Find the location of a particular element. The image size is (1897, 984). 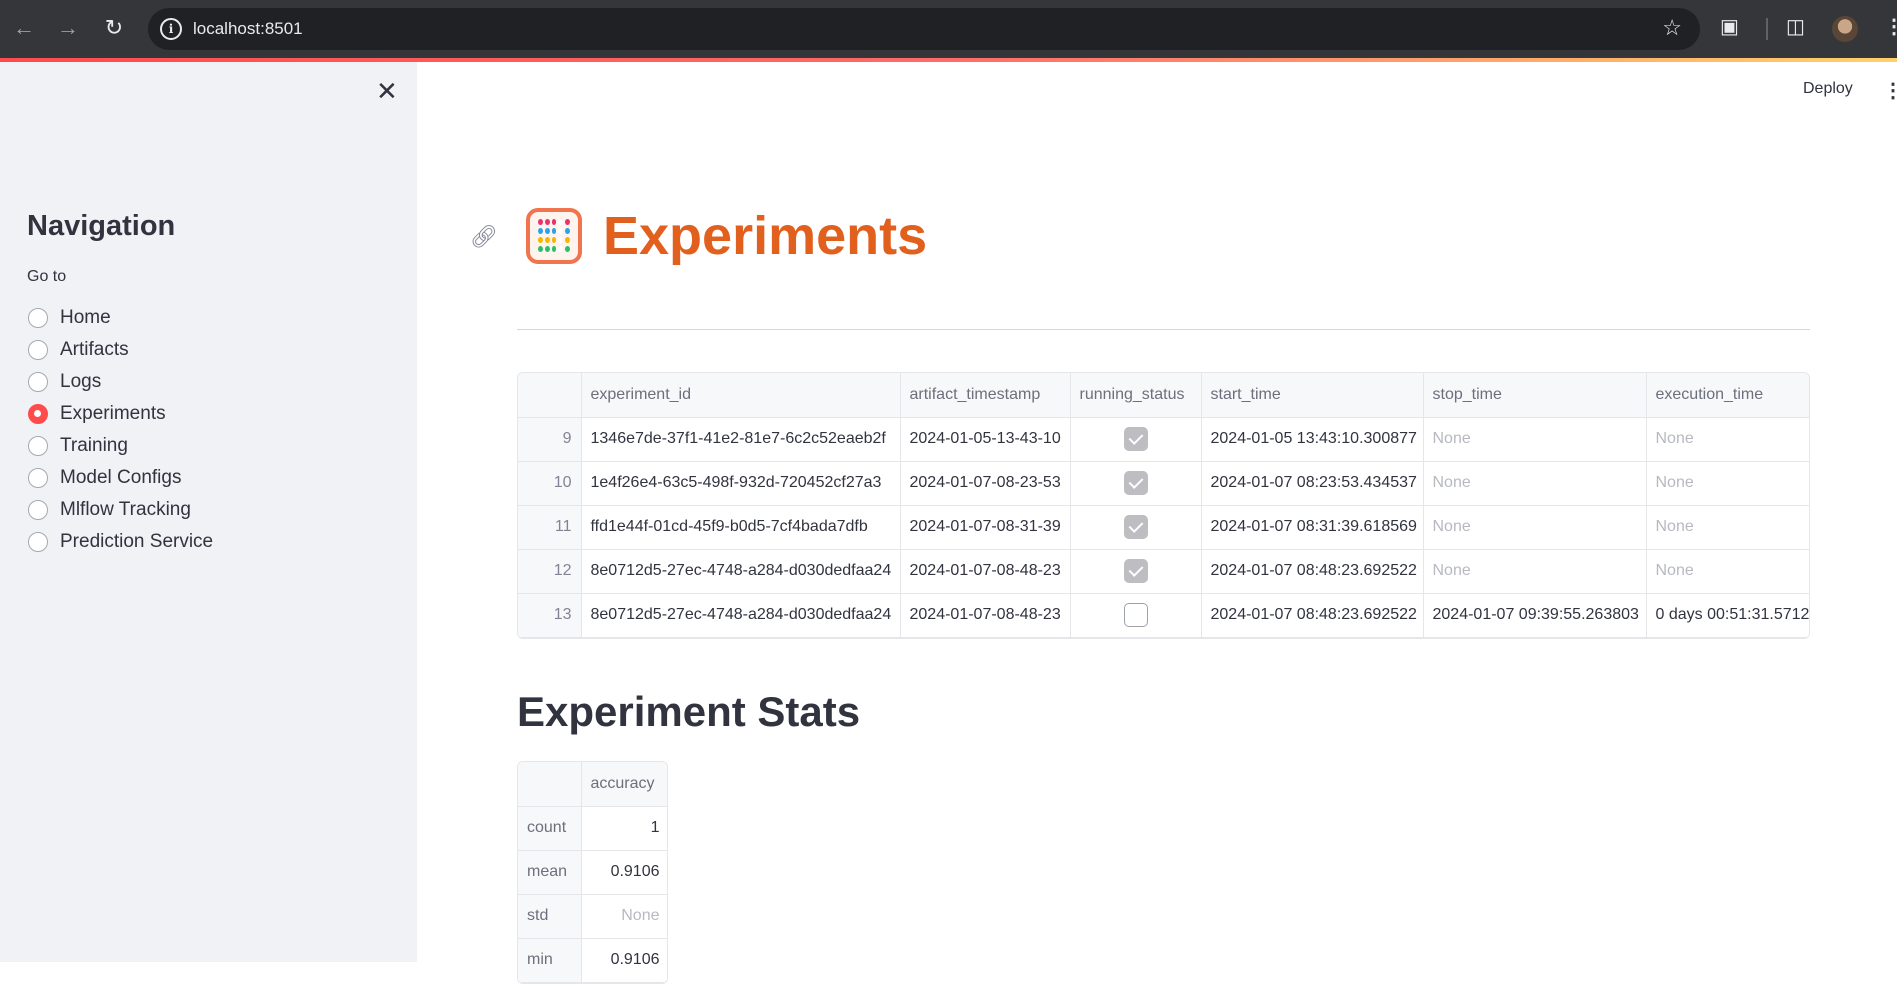

close-icon: ✕ is located at coordinates (387, 92).